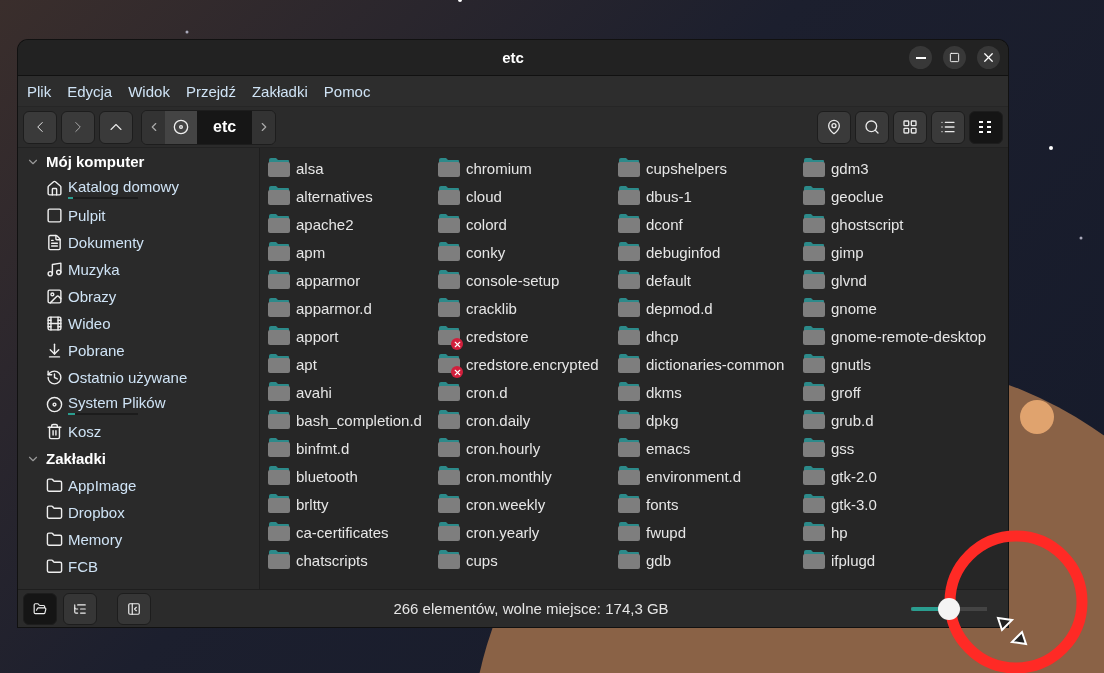  I want to click on file-item: ghostscript, so click(853, 224).